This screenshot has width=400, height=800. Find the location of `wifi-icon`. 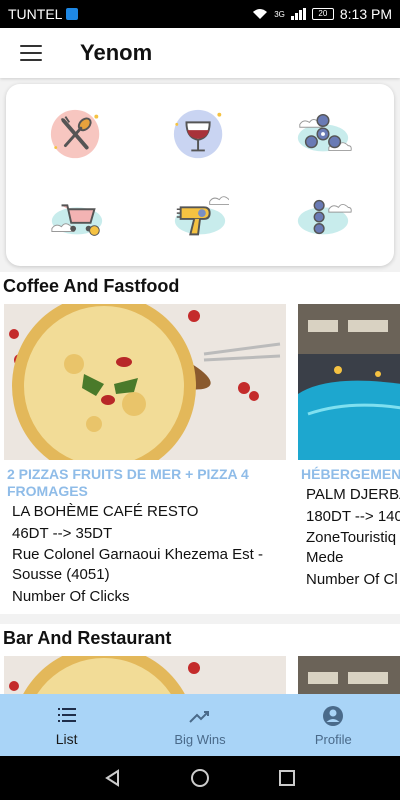

wifi-icon is located at coordinates (260, 14).